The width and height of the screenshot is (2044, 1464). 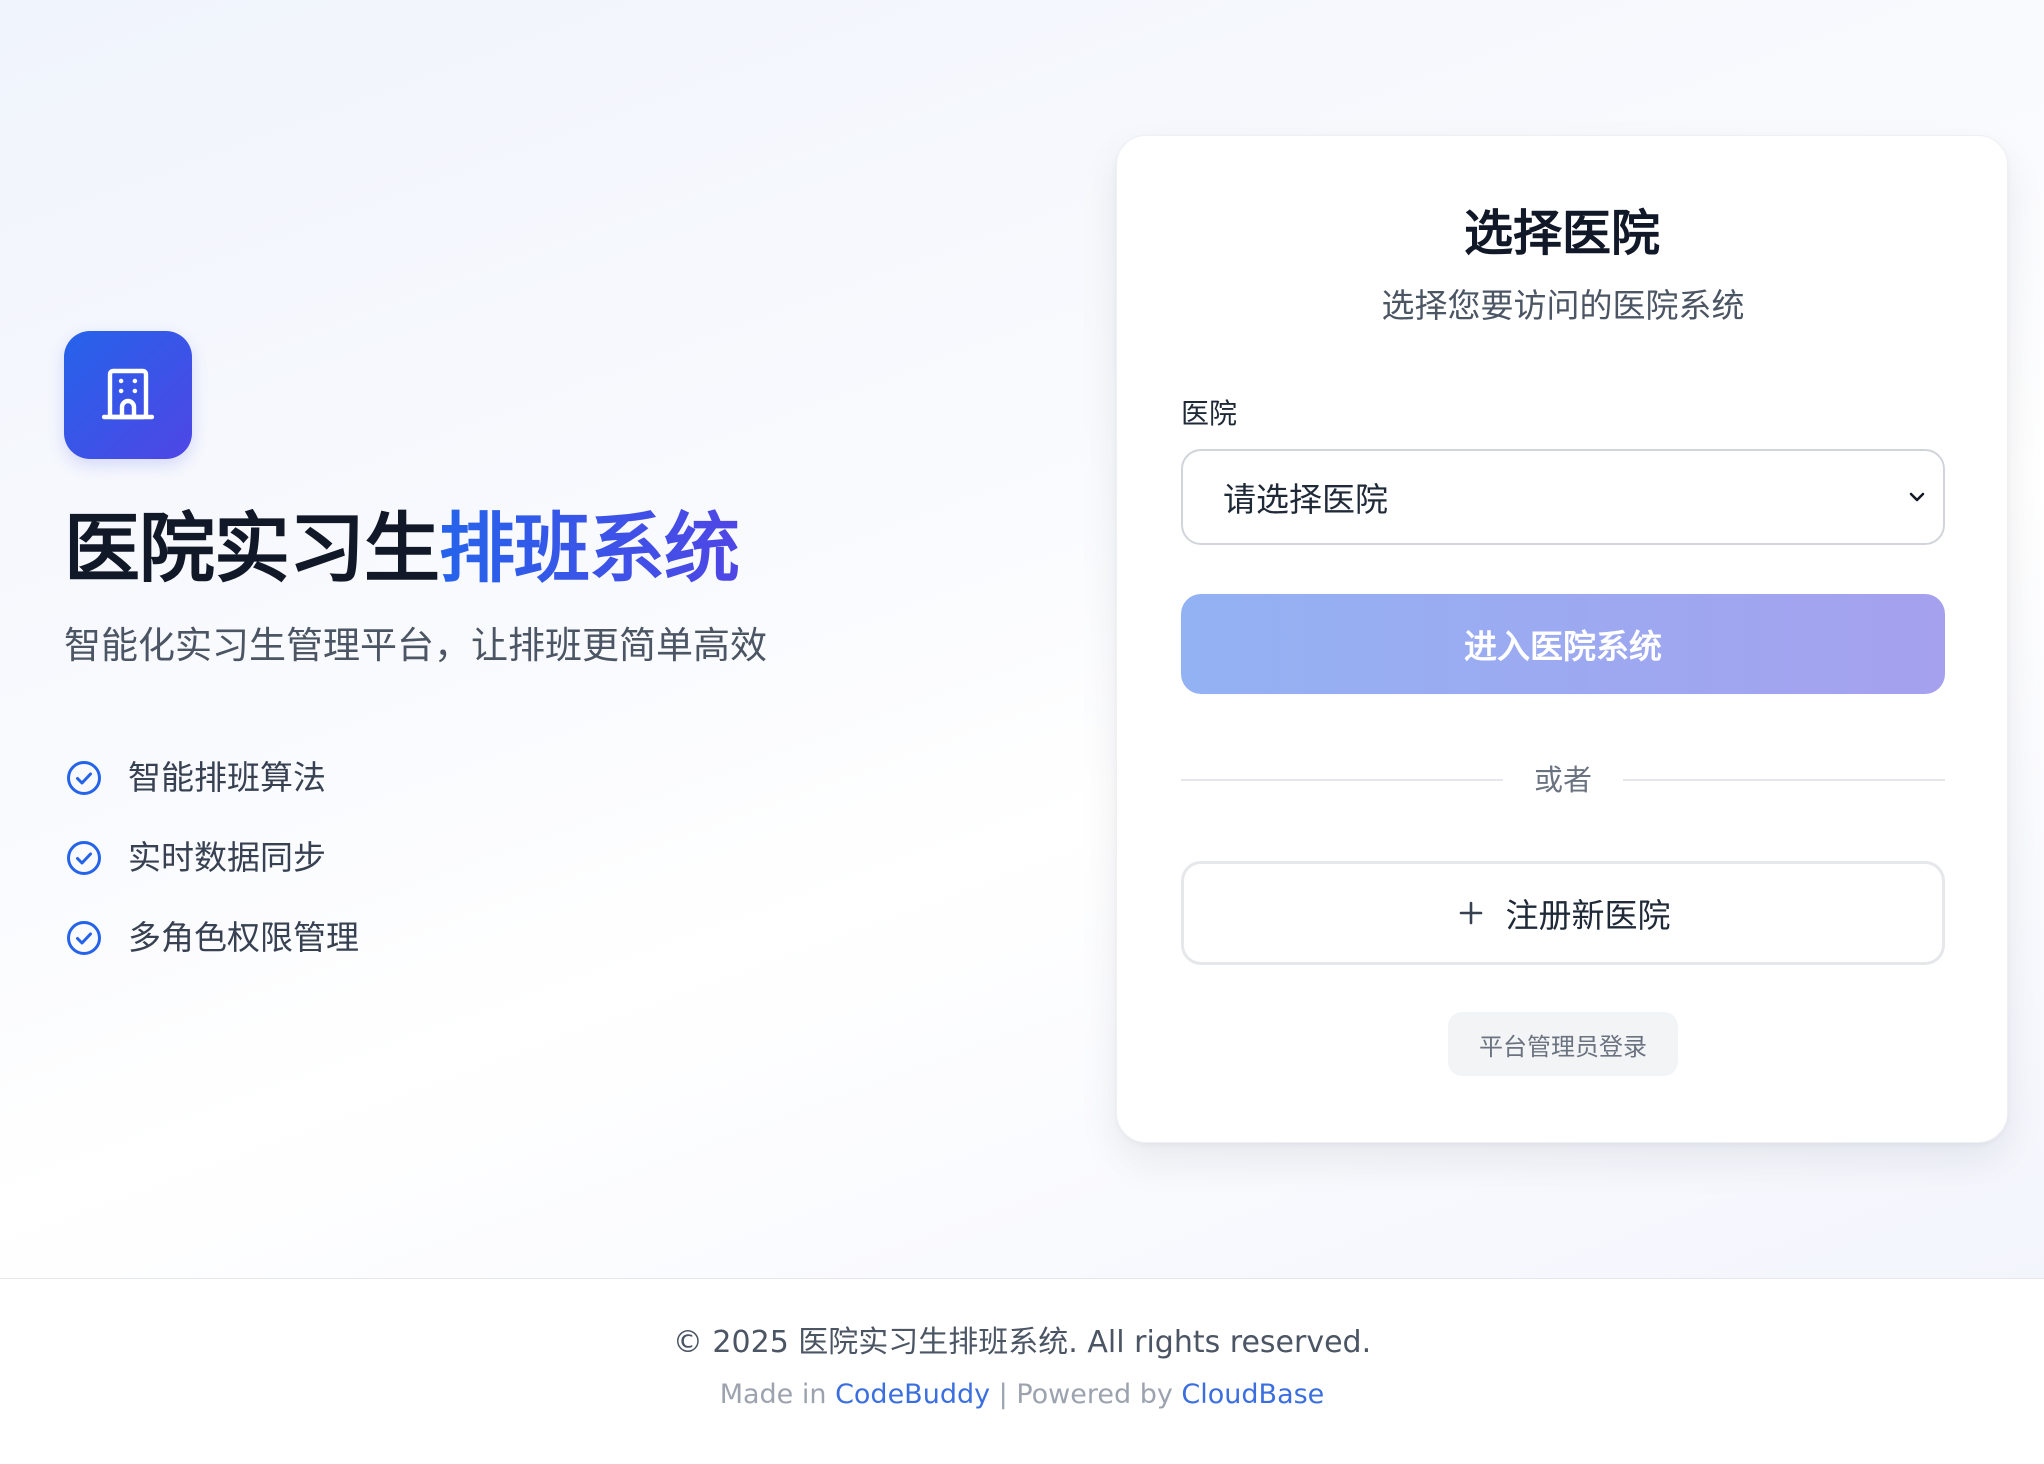 What do you see at coordinates (777, 1394) in the screenshot?
I see `made-in-prefix: Made in` at bounding box center [777, 1394].